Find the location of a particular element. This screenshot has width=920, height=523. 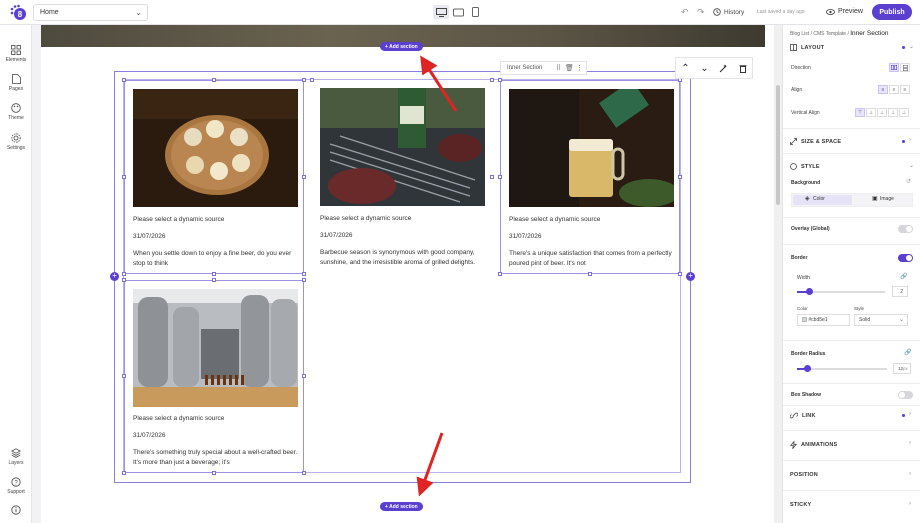

page-select-dropdown: Home ⌄ is located at coordinates (90, 12).